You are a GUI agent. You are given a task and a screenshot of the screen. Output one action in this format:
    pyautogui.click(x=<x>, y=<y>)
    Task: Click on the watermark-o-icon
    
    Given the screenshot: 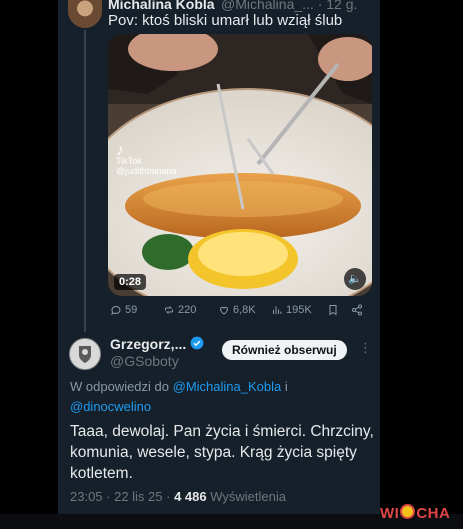 What is the action you would take?
    pyautogui.click(x=408, y=511)
    